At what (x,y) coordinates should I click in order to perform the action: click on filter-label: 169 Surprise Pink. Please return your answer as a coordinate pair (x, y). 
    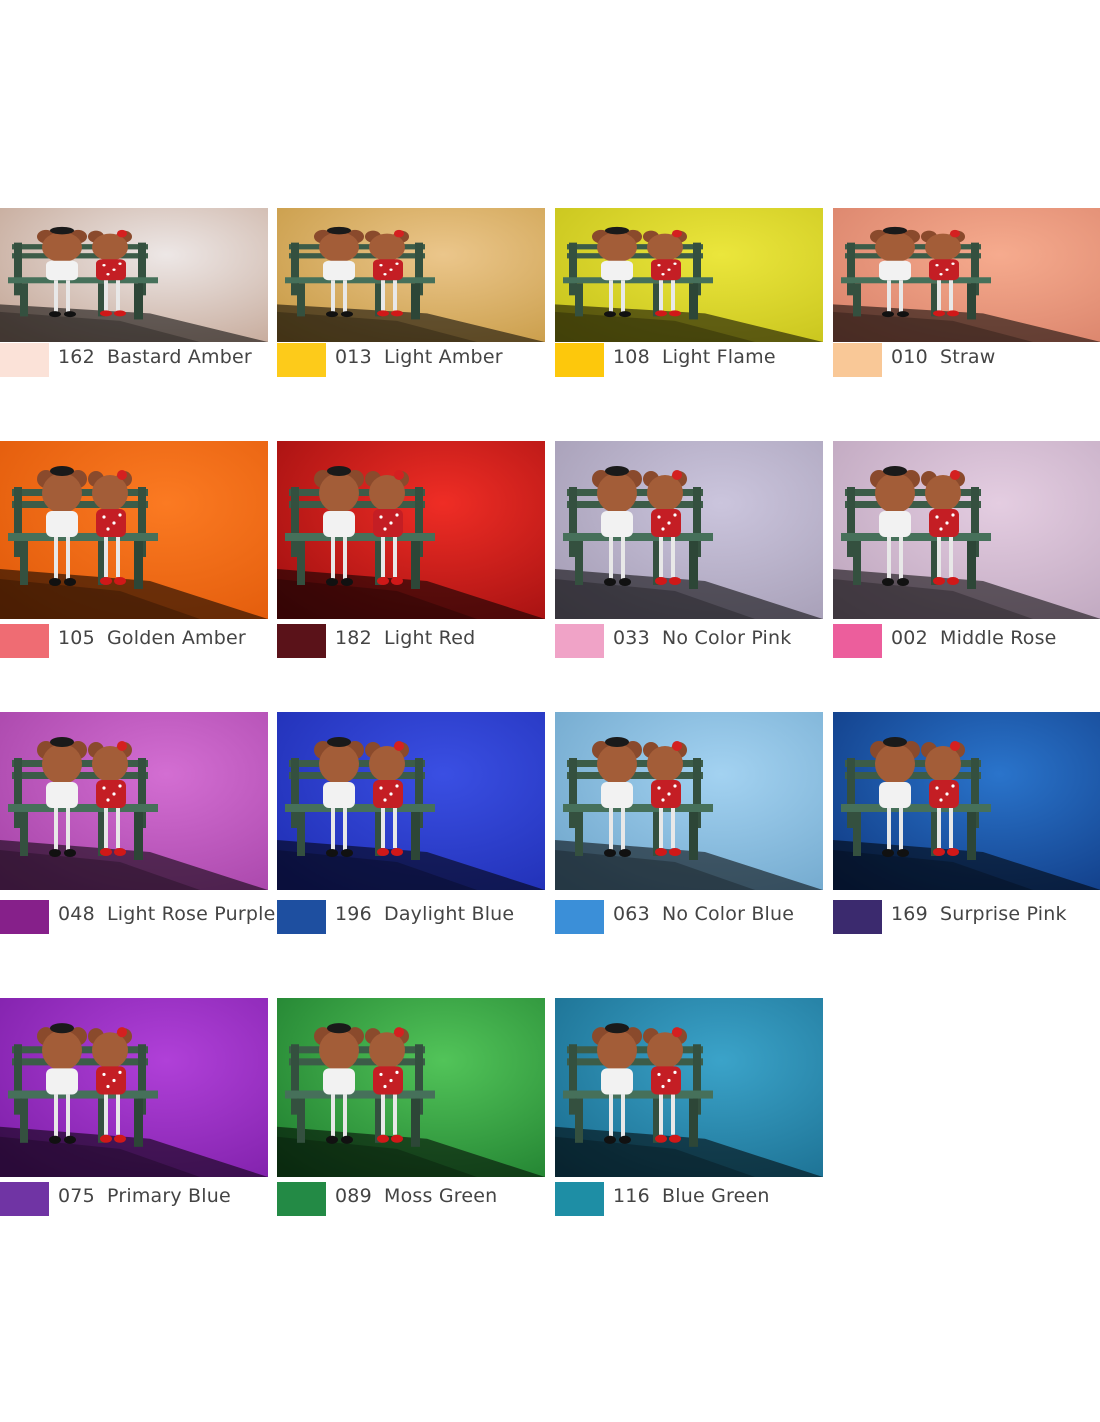
    Looking at the image, I should click on (966, 917).